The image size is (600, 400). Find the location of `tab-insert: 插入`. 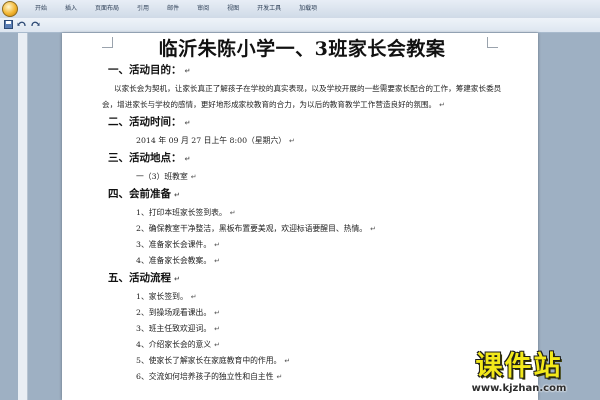

tab-insert: 插入 is located at coordinates (71, 9).